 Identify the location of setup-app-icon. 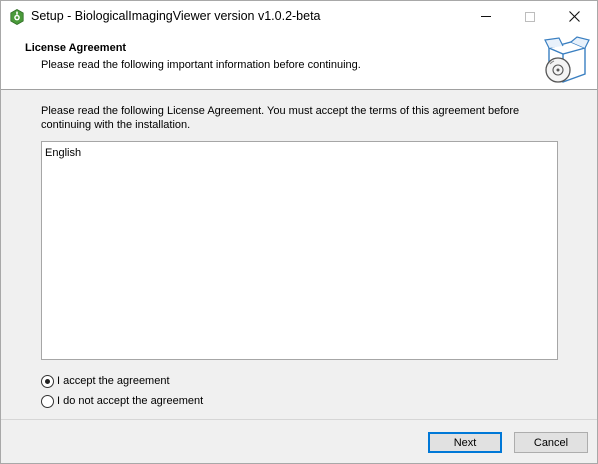
(17, 17).